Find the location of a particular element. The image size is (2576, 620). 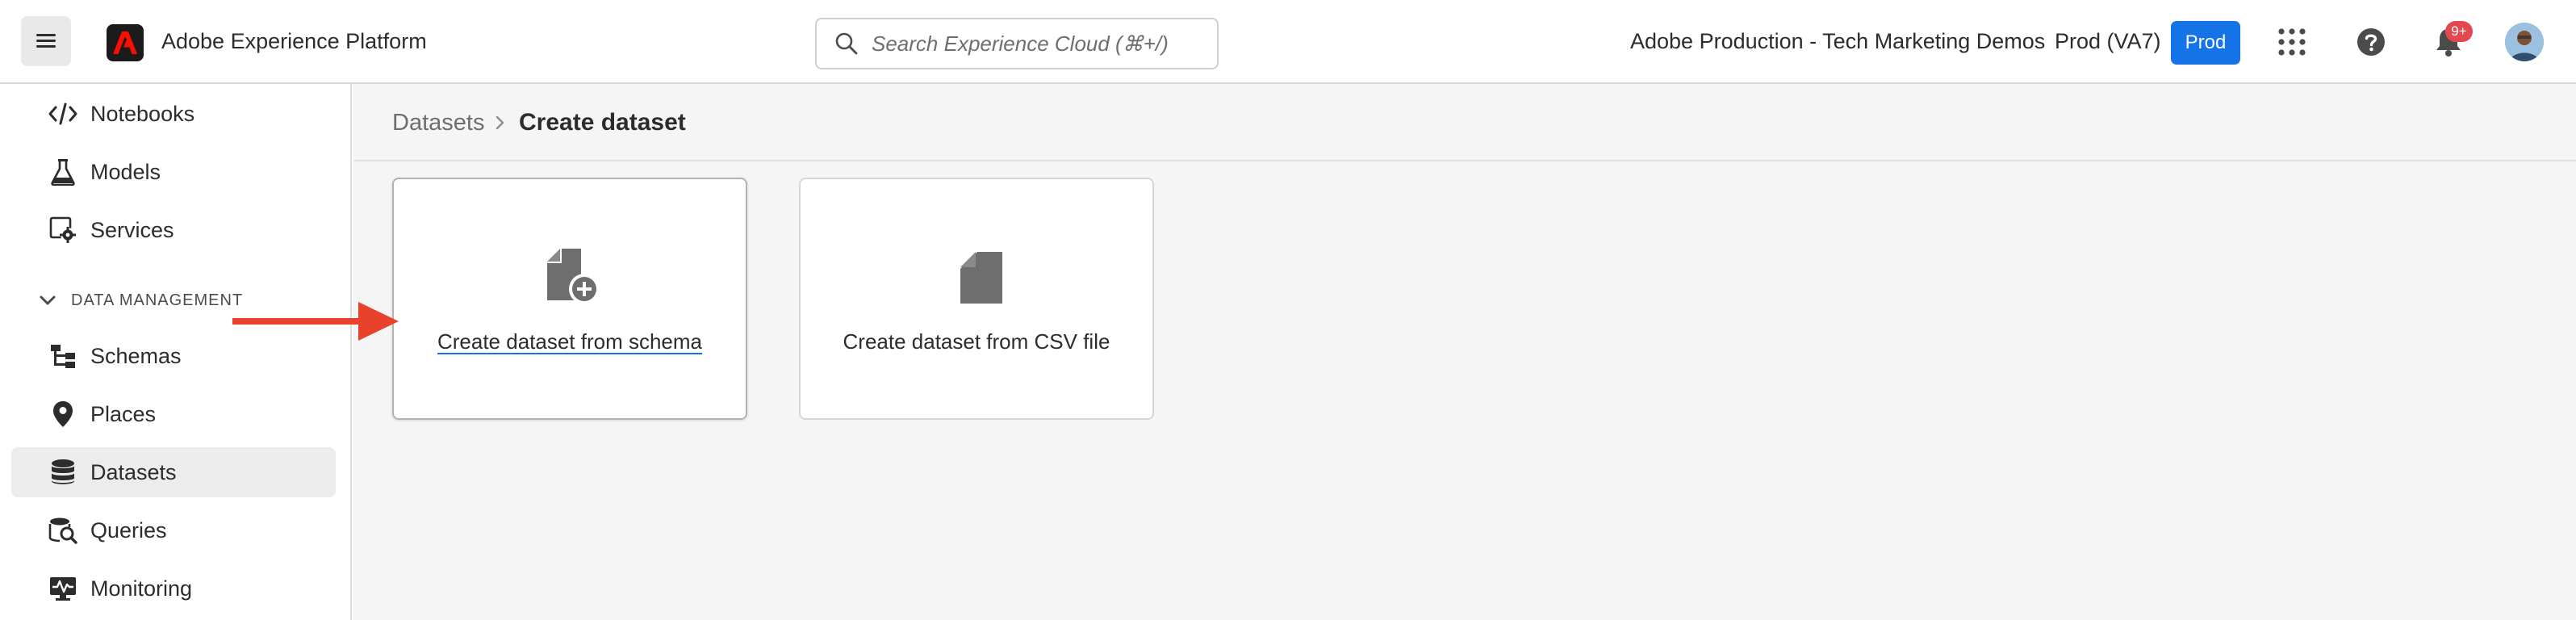

create-from-schema-label: Create dataset from schema is located at coordinates (570, 341).